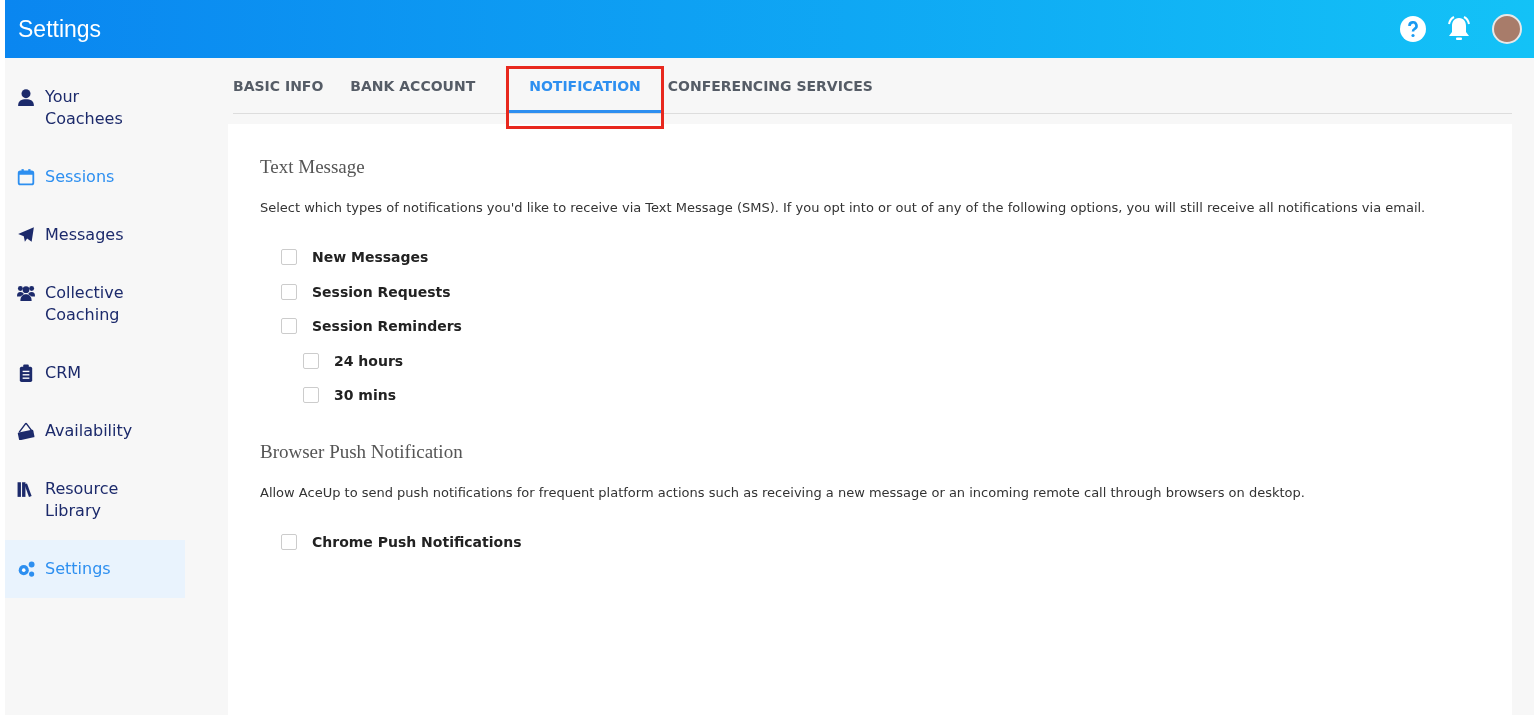 This screenshot has width=1534, height=715. I want to click on avatar, so click(1507, 29).